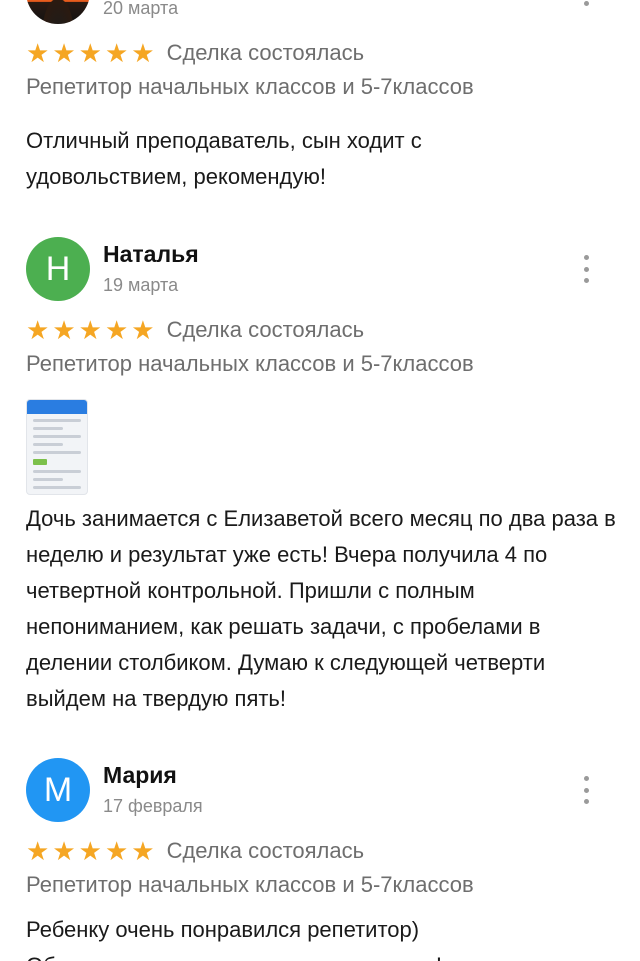 Image resolution: width=640 pixels, height=961 pixels. Describe the element at coordinates (153, 806) in the screenshot. I see `review-date: 17 февраля` at that location.